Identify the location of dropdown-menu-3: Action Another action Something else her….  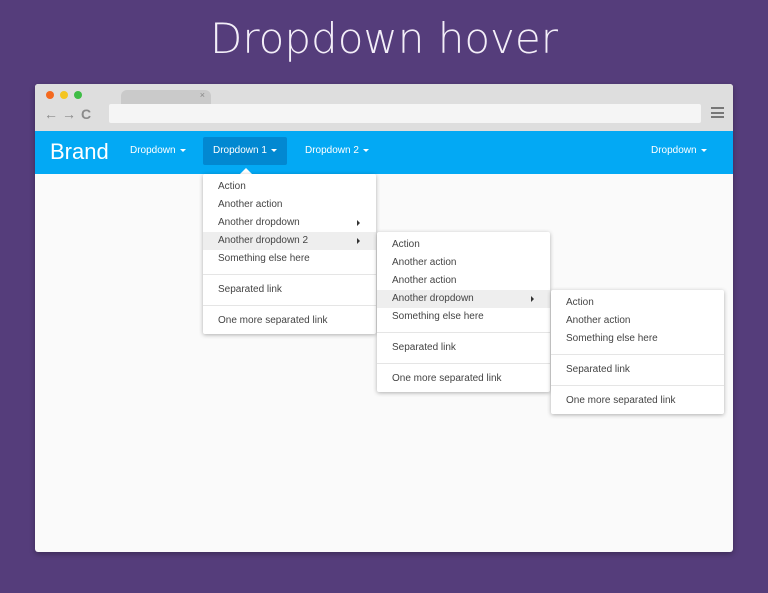
(637, 352).